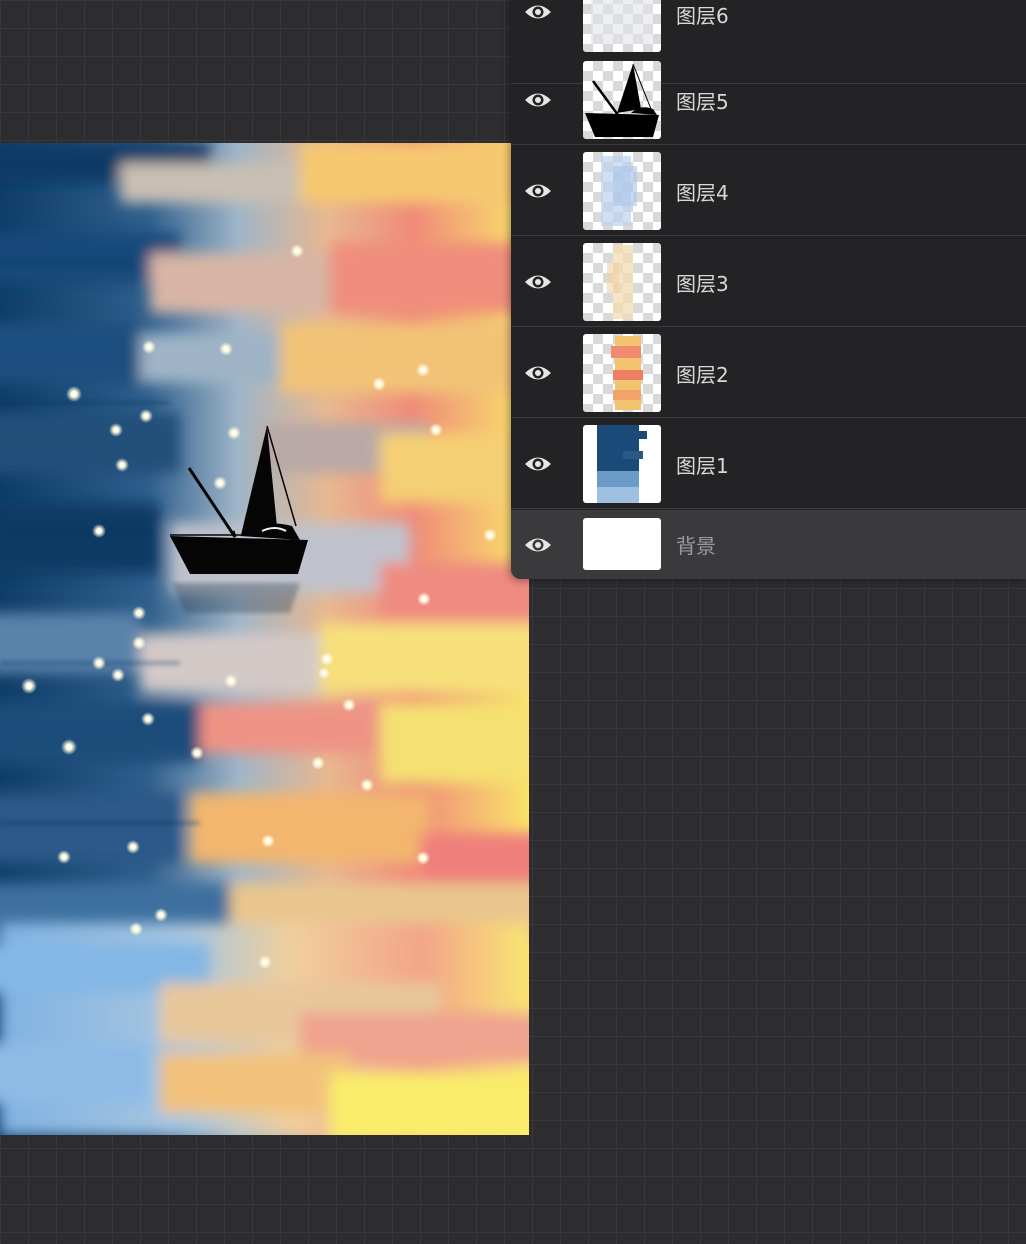  What do you see at coordinates (768, 282) in the screenshot?
I see `layer-row-3: 图层3` at bounding box center [768, 282].